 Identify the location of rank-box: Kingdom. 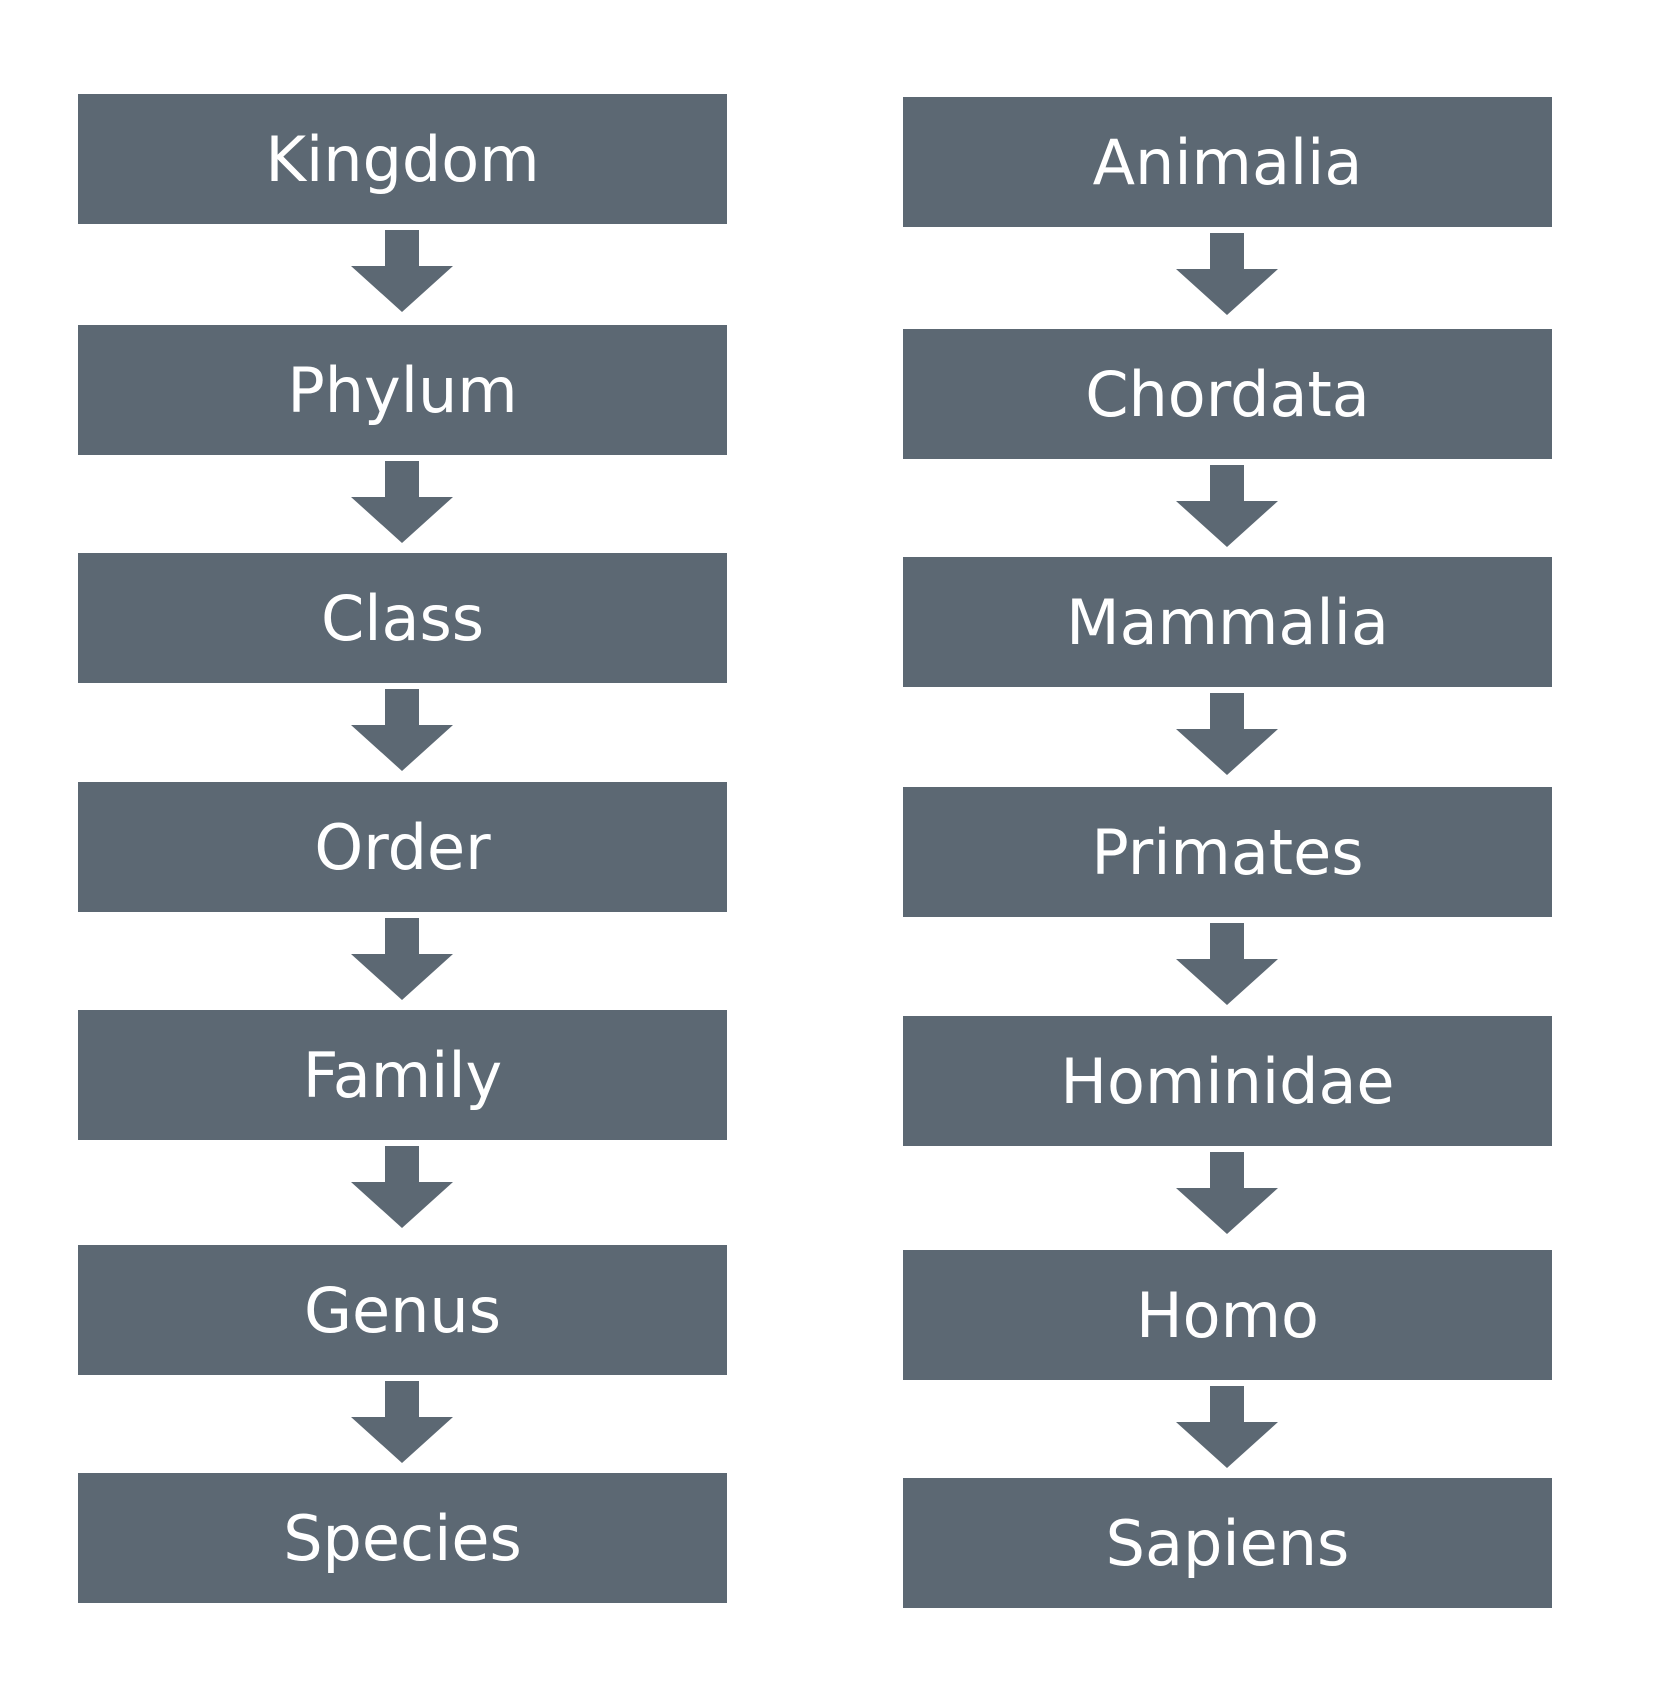
(402, 159).